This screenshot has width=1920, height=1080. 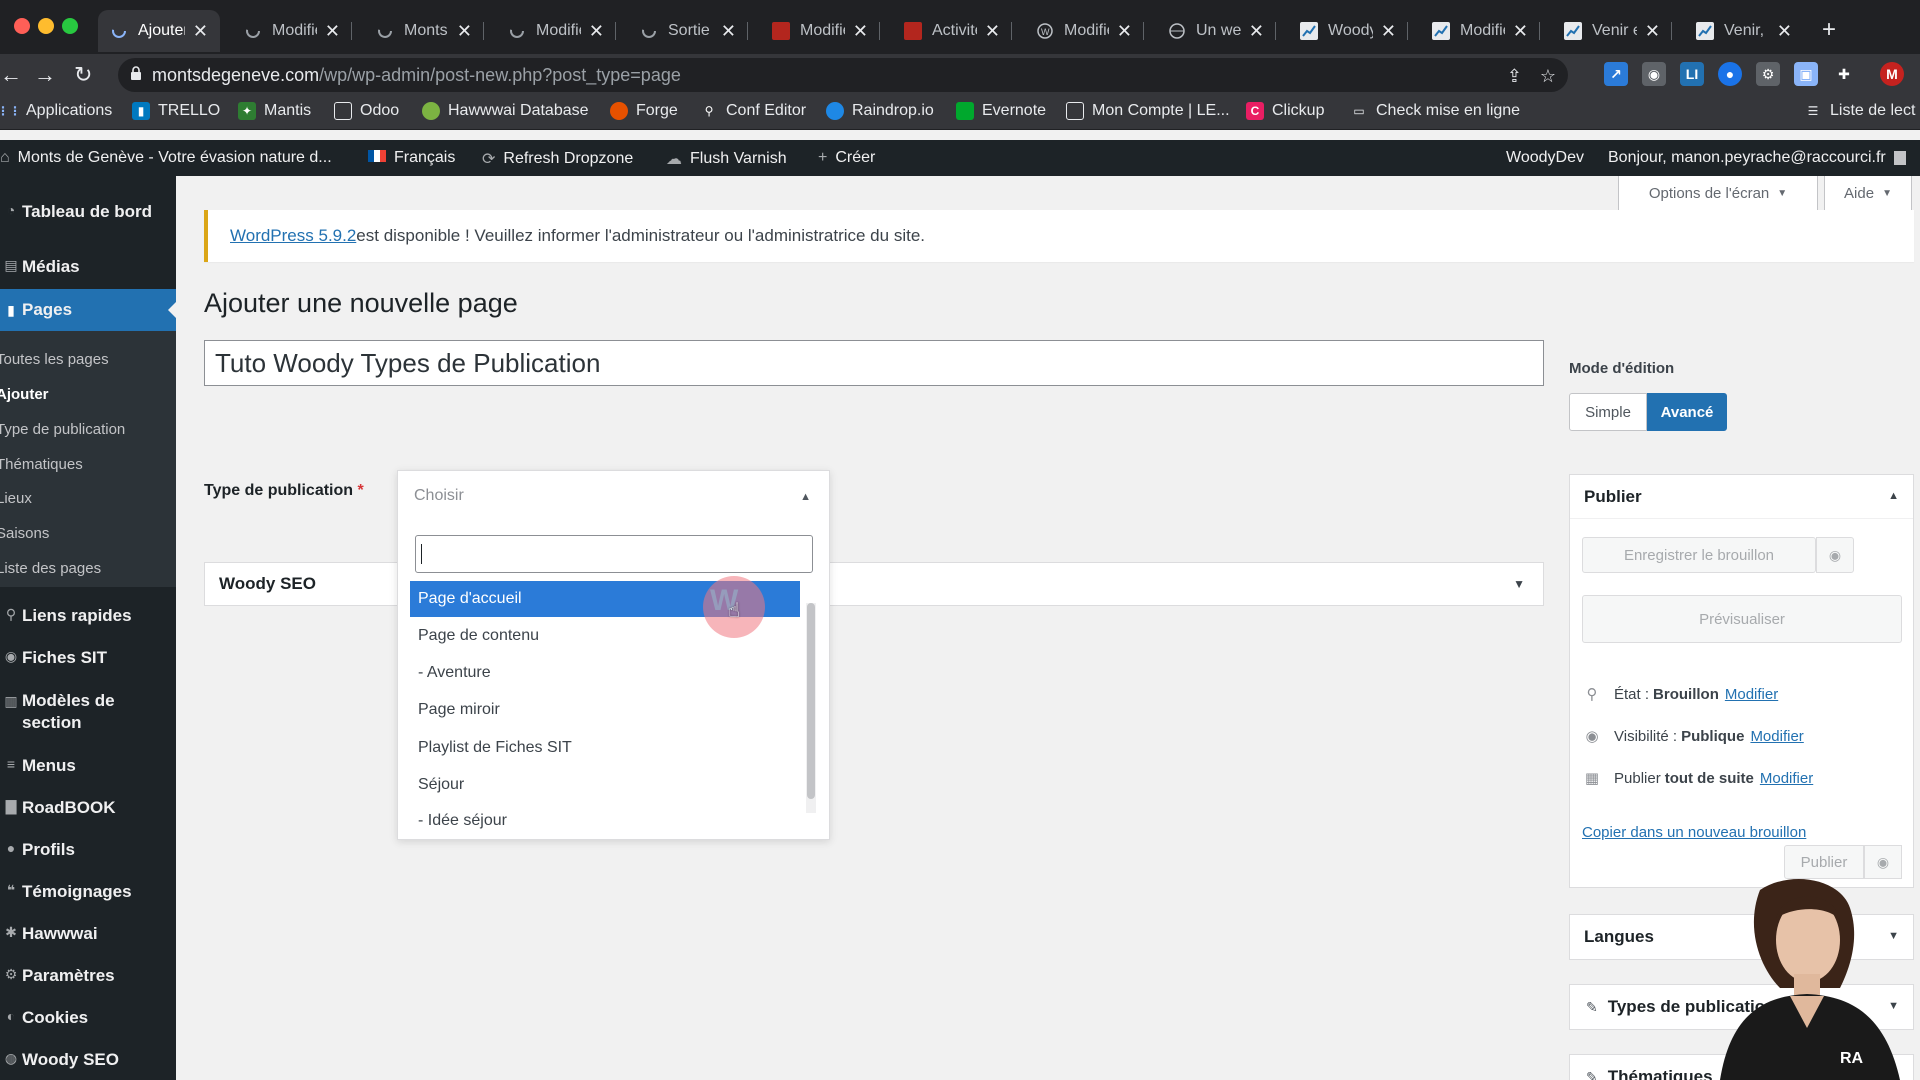 I want to click on menu-menus: ≡ Menus, so click(x=88, y=766).